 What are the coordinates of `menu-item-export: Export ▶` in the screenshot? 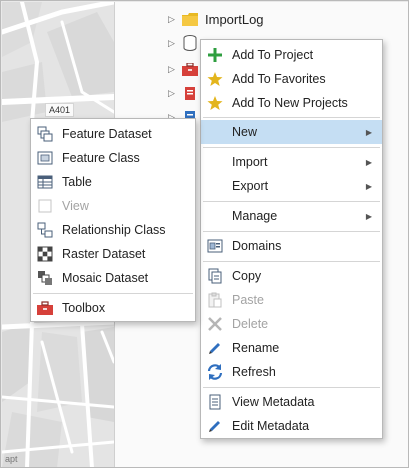 It's located at (291, 186).